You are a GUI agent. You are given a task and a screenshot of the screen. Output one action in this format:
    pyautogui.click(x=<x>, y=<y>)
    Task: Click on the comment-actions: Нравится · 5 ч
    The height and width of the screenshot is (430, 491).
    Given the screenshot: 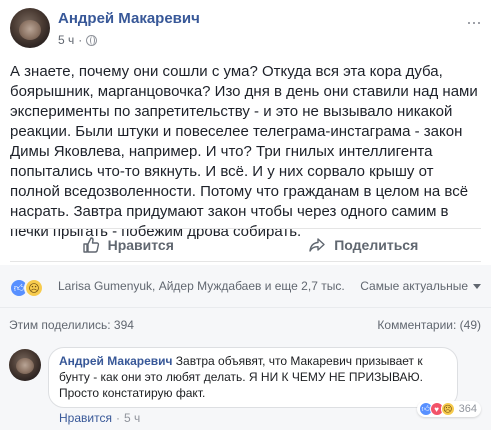 What is the action you would take?
    pyautogui.click(x=99, y=418)
    